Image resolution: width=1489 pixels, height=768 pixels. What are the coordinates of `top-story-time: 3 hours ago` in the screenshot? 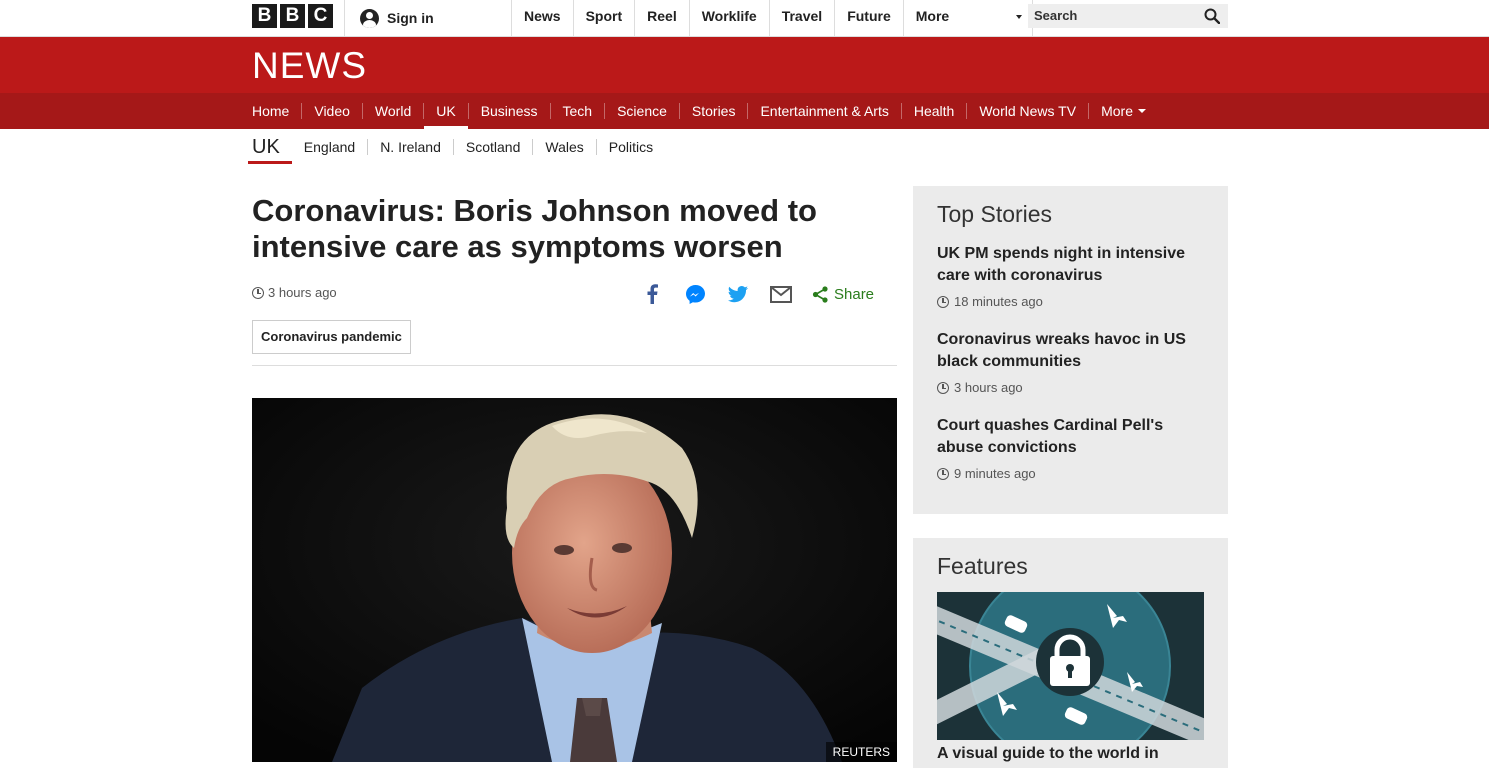 It's located at (1072, 387).